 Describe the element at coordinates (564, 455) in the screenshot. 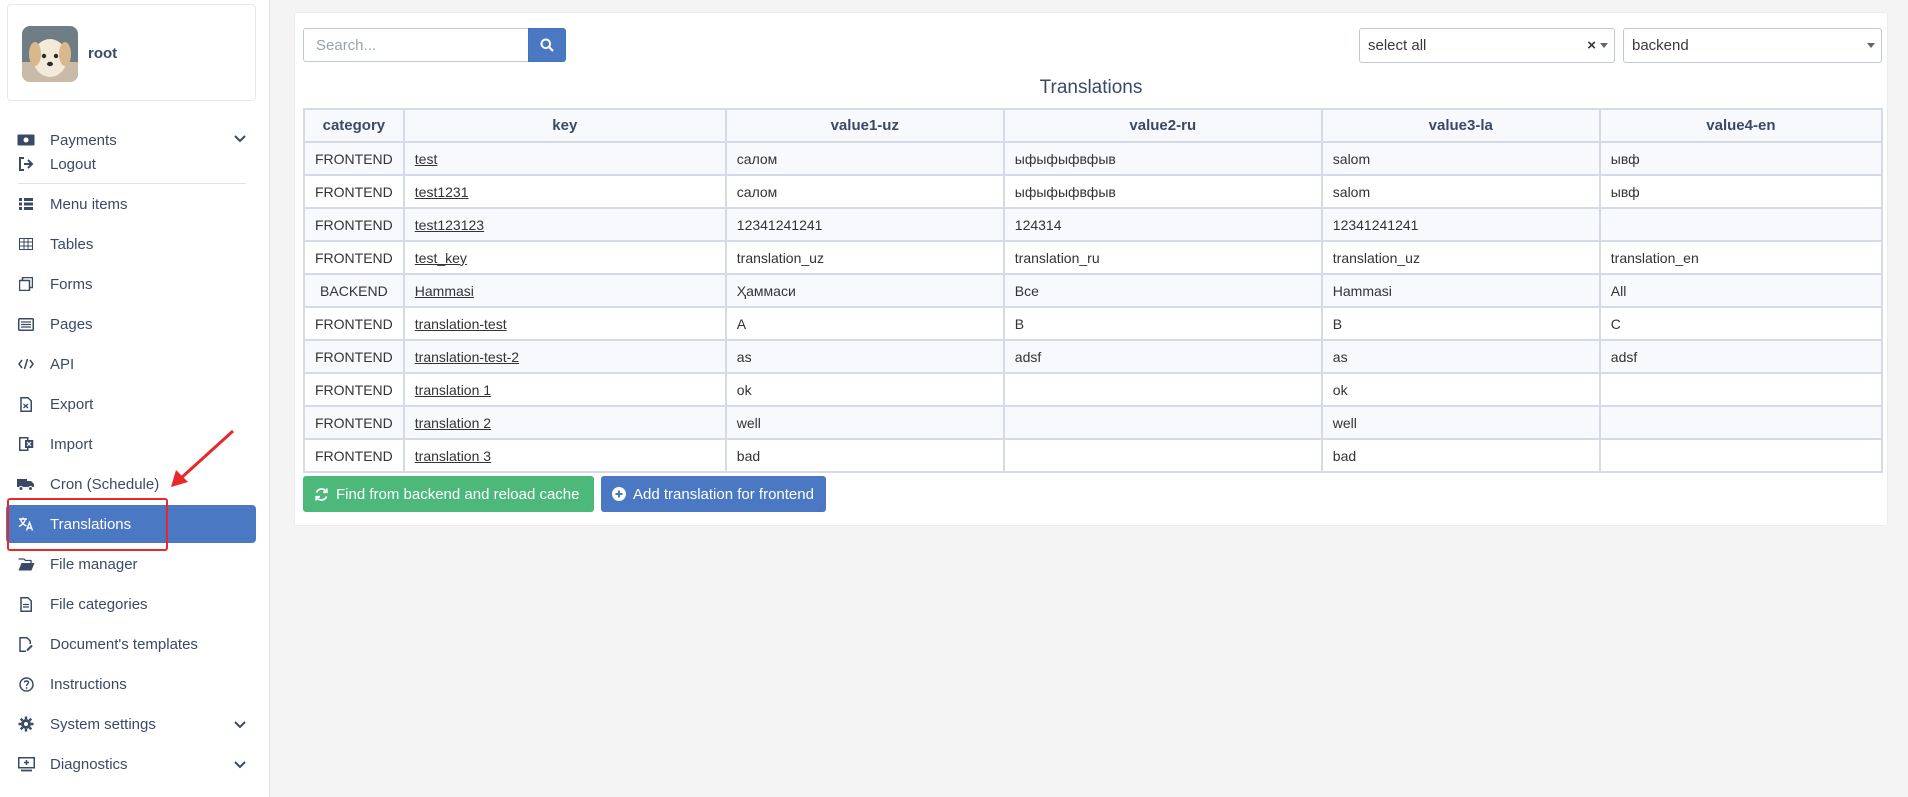

I see `key-cell: translation 3` at that location.